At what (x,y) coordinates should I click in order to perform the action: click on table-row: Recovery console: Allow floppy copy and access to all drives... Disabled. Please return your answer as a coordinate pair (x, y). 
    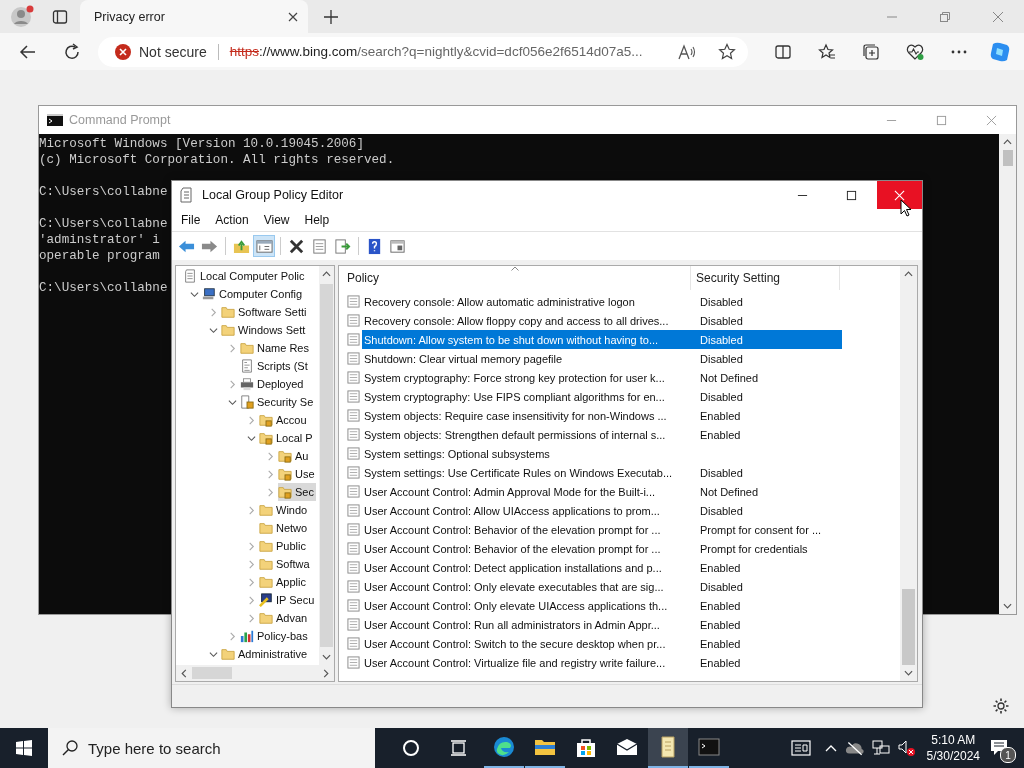
    Looking at the image, I should click on (602, 320).